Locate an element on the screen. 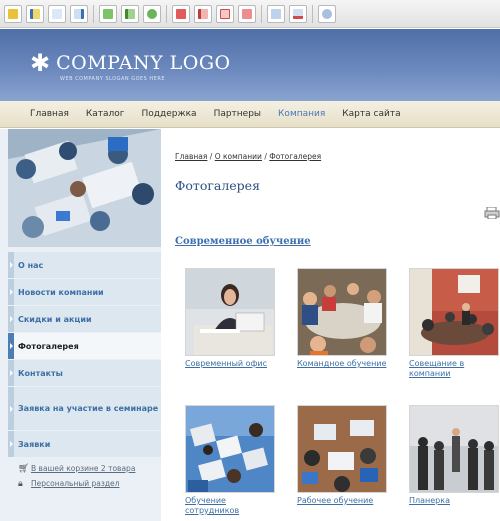  sidebar-item-label: Фотогалерея is located at coordinates (48, 346).